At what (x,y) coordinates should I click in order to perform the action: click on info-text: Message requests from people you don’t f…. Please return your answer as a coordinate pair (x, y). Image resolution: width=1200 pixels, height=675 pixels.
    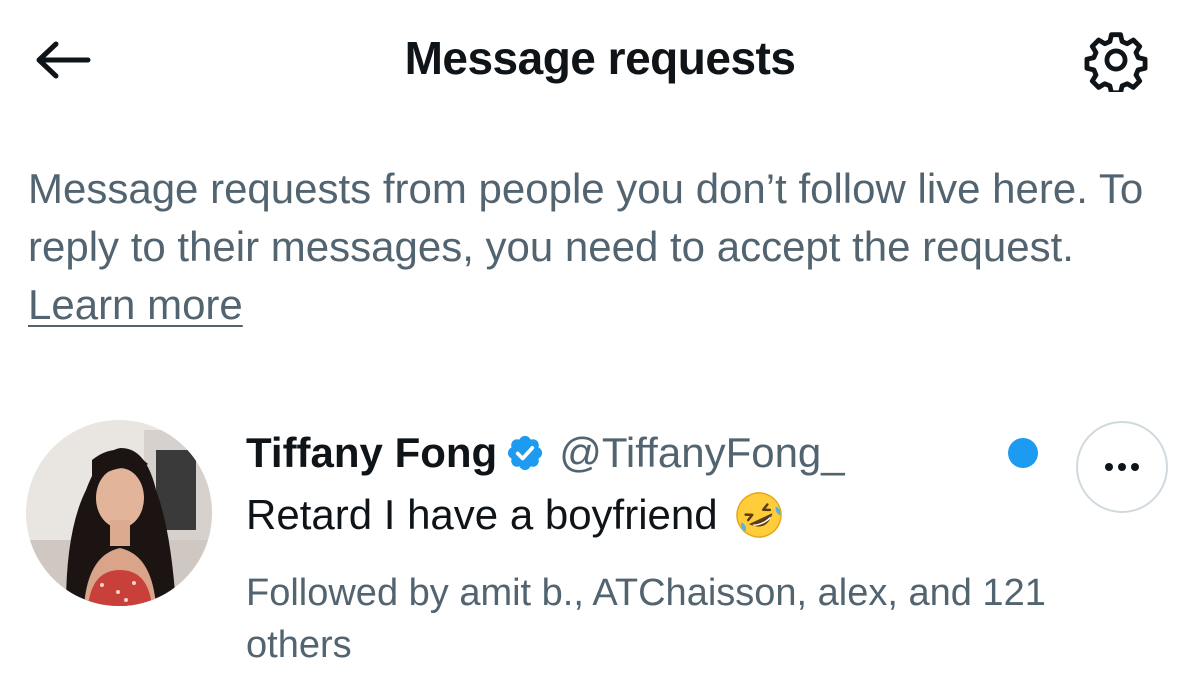
    Looking at the image, I should click on (586, 217).